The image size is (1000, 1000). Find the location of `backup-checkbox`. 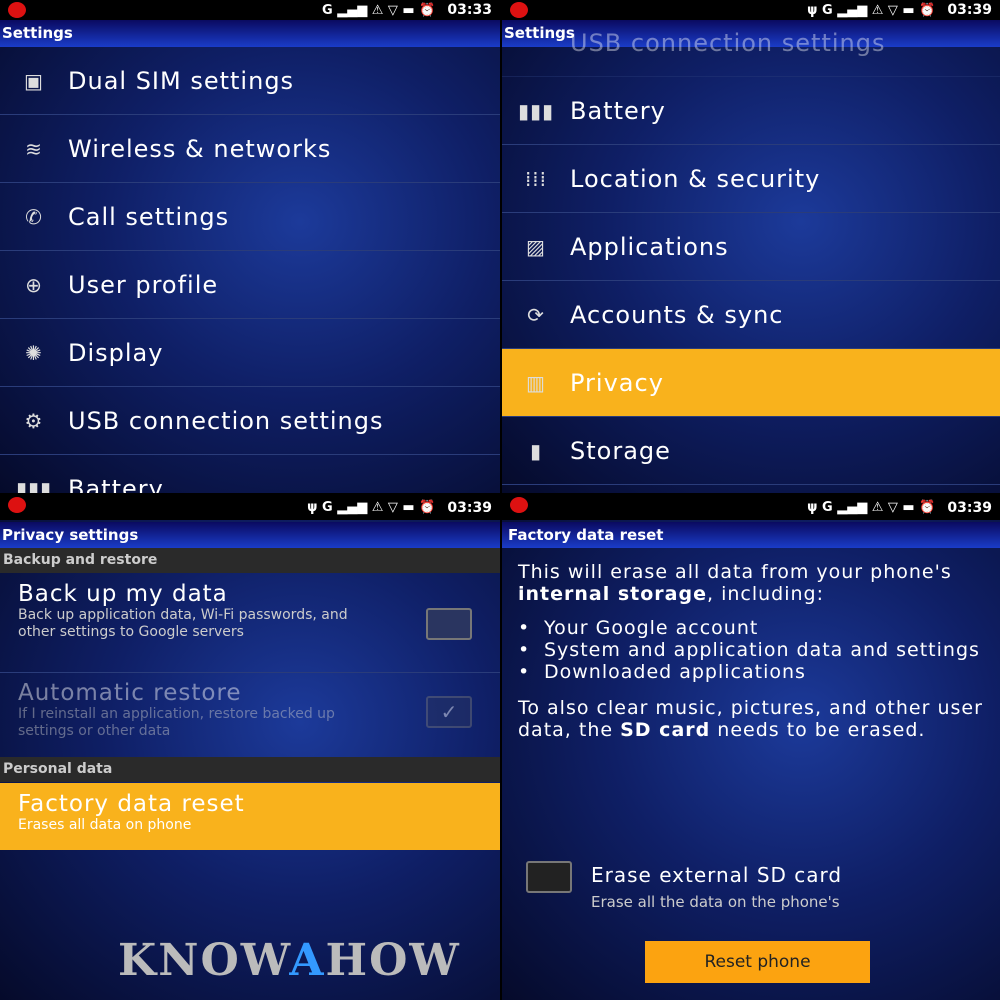

backup-checkbox is located at coordinates (449, 624).